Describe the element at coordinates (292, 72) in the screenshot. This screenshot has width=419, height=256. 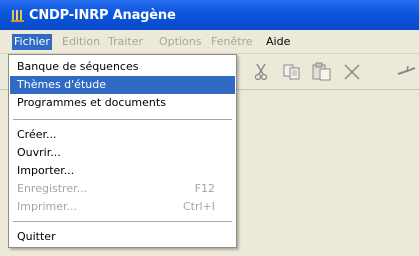
I see `copy-icon` at that location.